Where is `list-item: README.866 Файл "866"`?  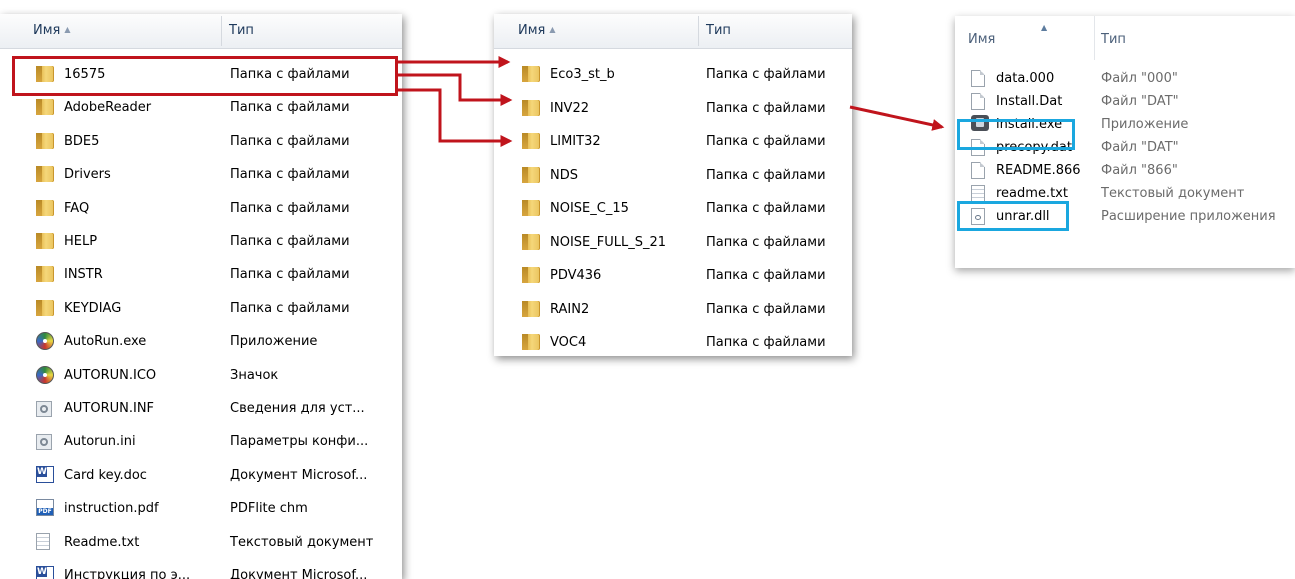 list-item: README.866 Файл "866" is located at coordinates (1125, 170).